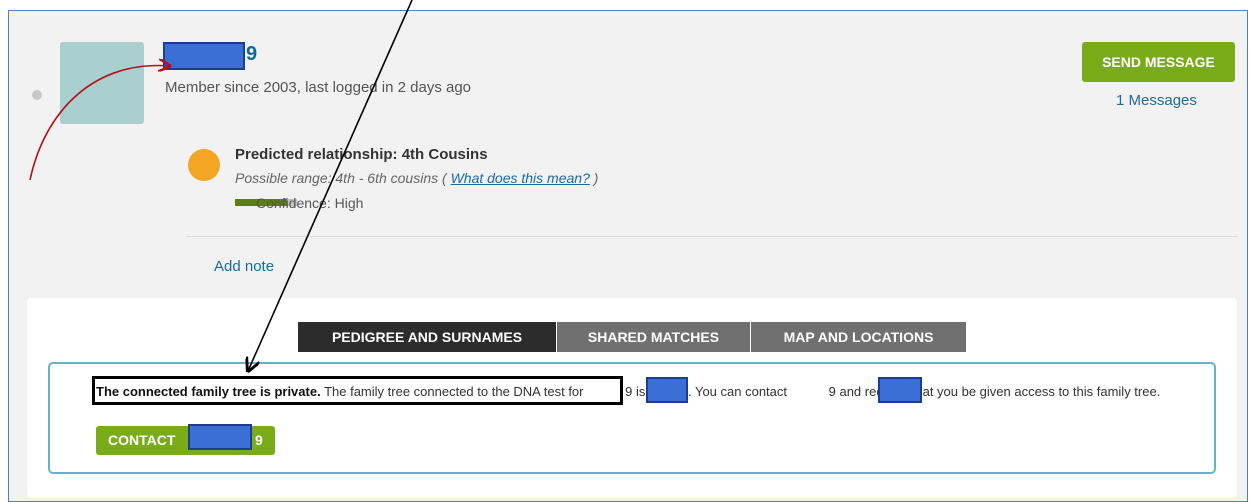 The width and height of the screenshot is (1251, 502). What do you see at coordinates (99, 123) in the screenshot?
I see `red-arrow` at bounding box center [99, 123].